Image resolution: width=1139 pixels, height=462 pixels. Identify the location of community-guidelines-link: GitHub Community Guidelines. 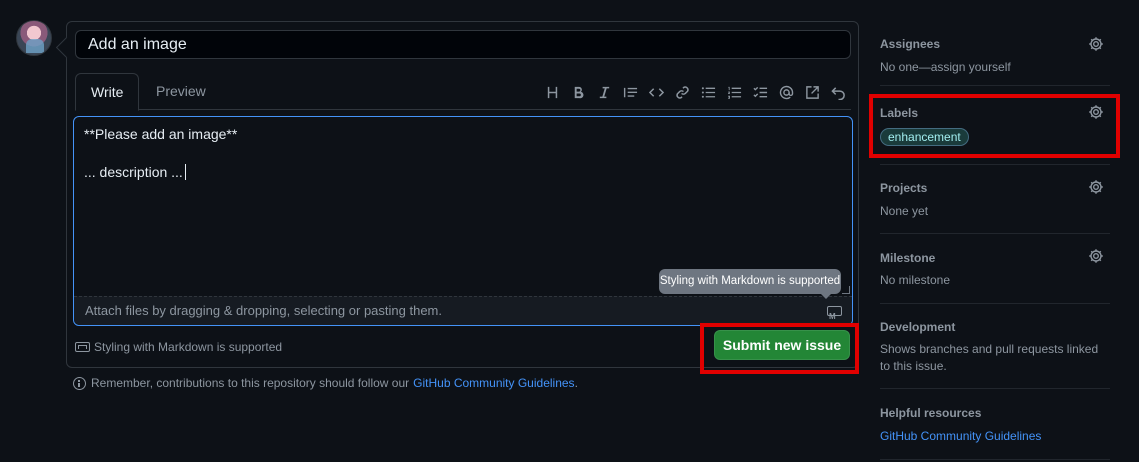
(493, 383).